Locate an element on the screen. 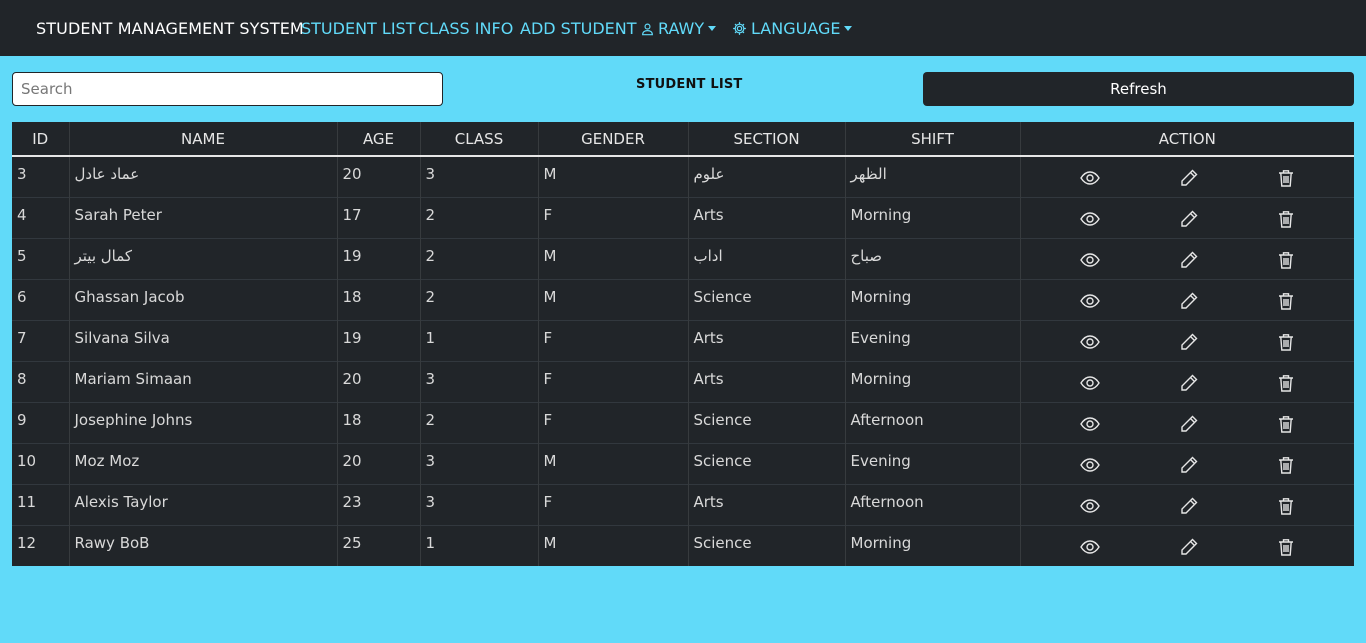 This screenshot has width=1366, height=643. cell-gender: M is located at coordinates (613, 176).